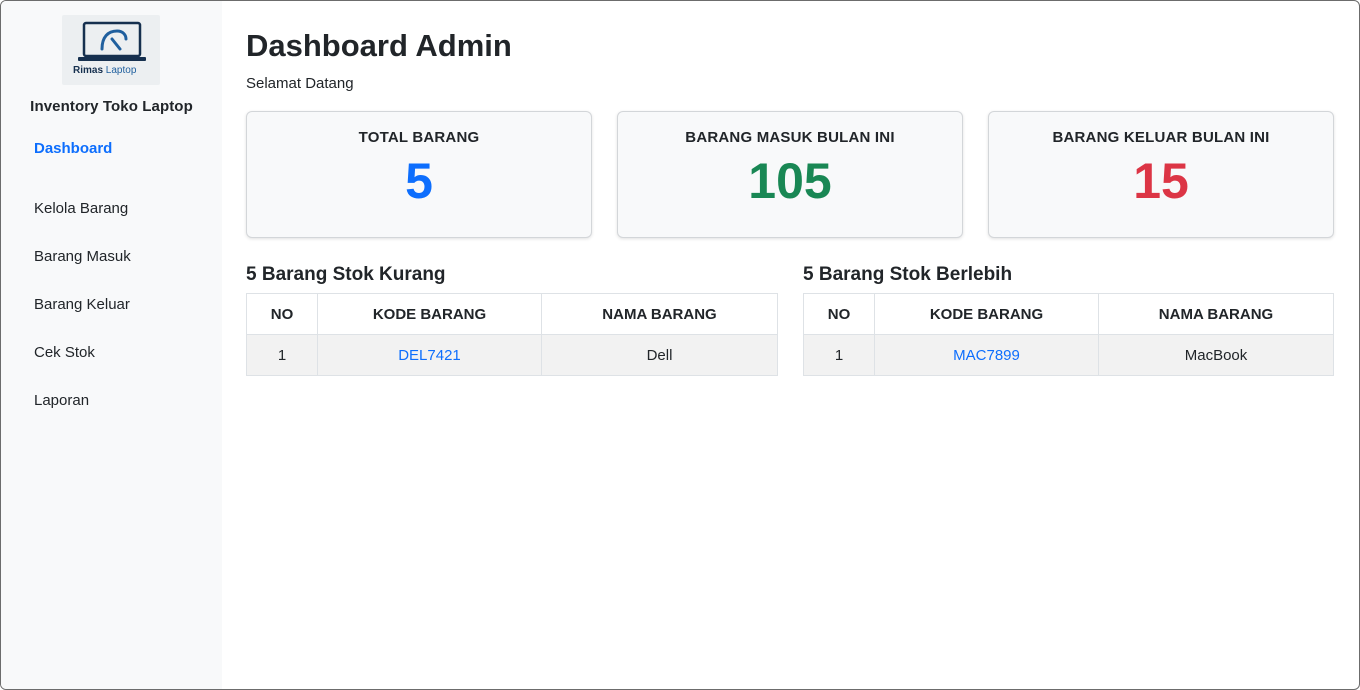  I want to click on card-total-barang: TOTAL BARANG 5, so click(419, 174).